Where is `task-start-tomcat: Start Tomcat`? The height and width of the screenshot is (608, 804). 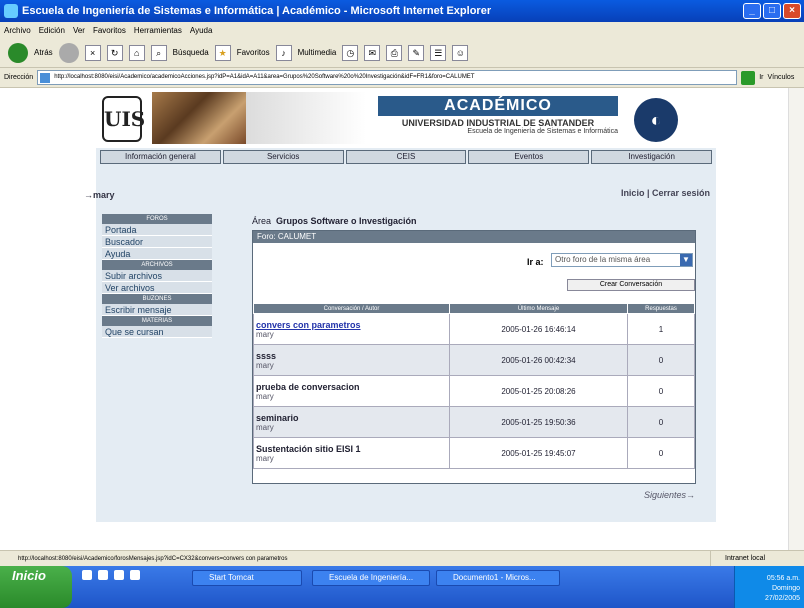
task-start-tomcat: Start Tomcat is located at coordinates (247, 578).